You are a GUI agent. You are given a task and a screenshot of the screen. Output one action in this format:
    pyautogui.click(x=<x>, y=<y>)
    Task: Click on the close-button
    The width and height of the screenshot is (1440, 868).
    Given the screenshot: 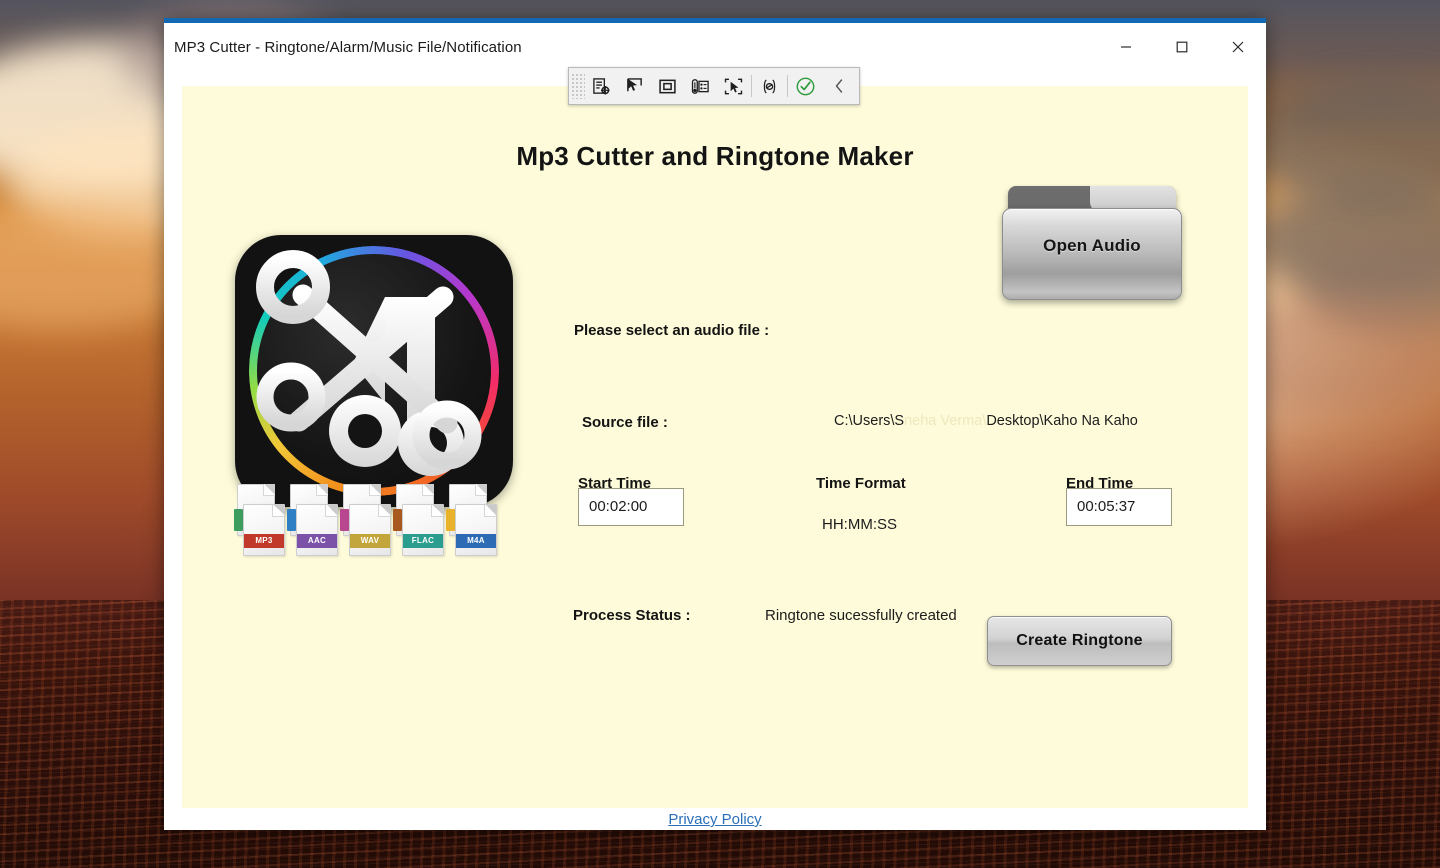 What is the action you would take?
    pyautogui.click(x=1238, y=47)
    